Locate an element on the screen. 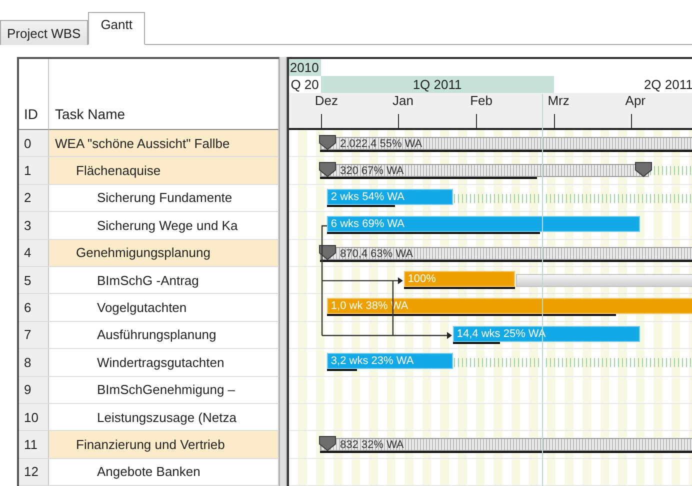 The image size is (692, 486). tab: Project WBS is located at coordinates (44, 32).